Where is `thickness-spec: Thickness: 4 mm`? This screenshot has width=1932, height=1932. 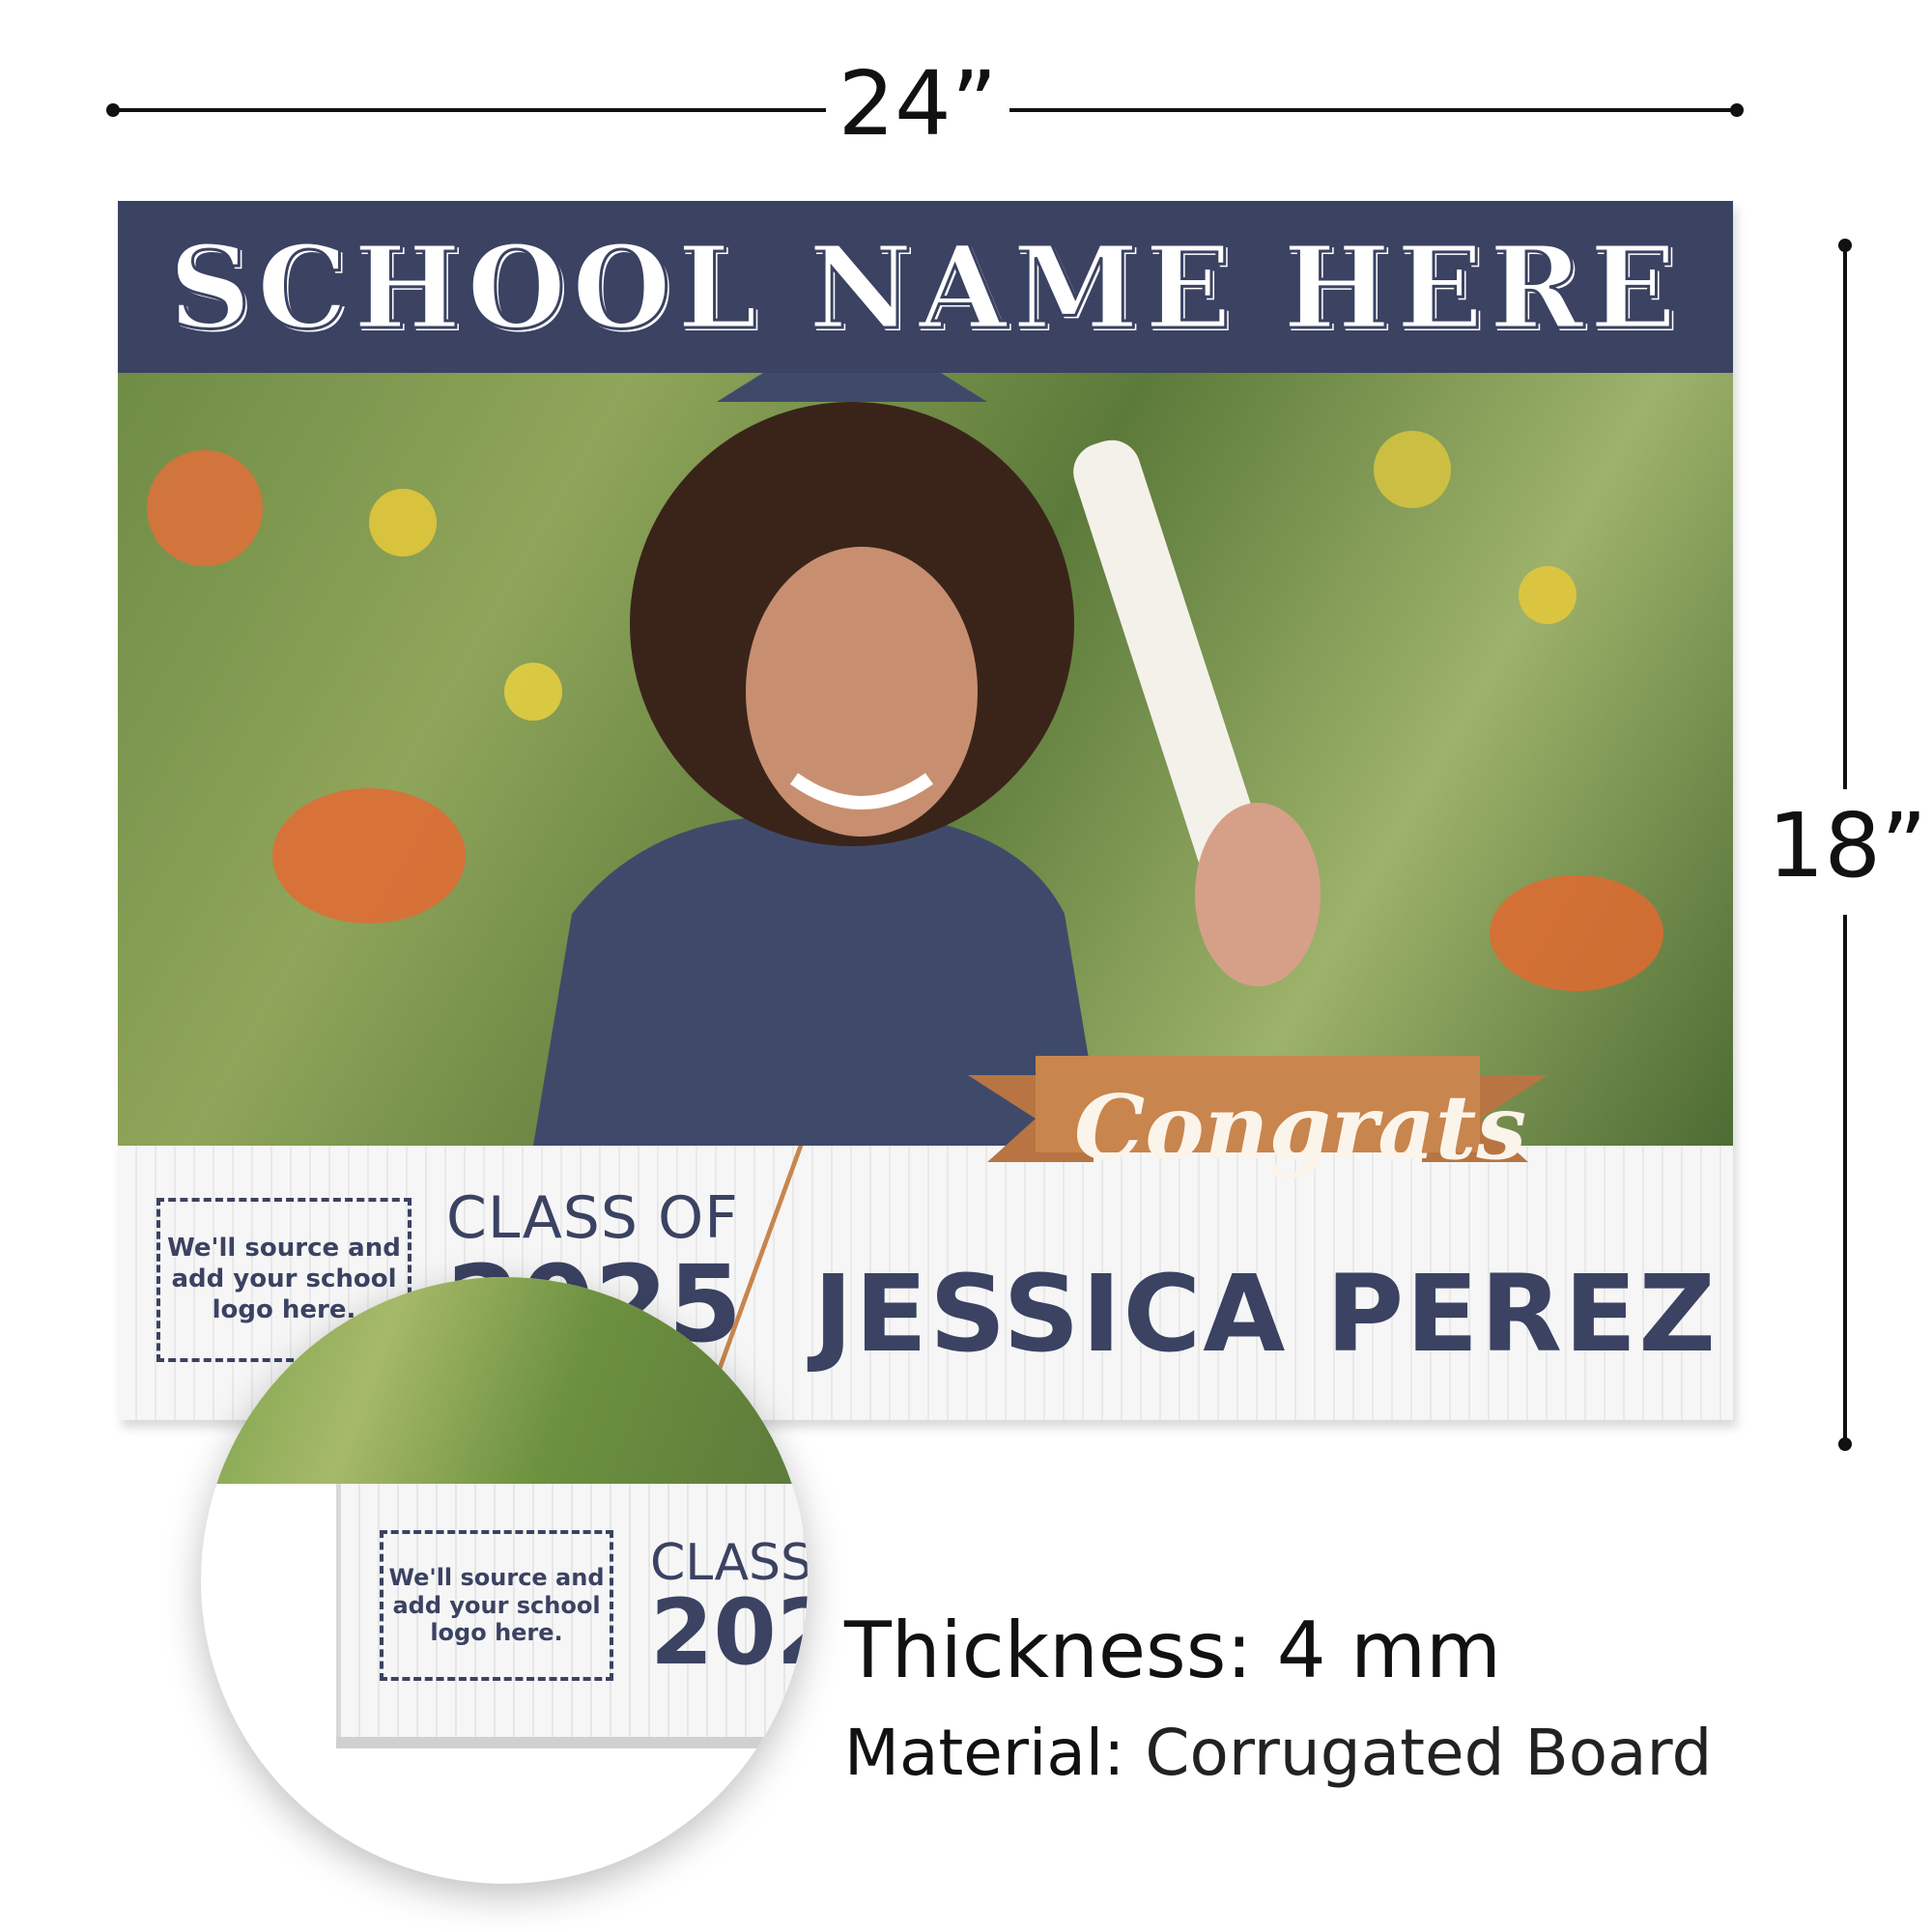
thickness-spec: Thickness: 4 mm is located at coordinates (1172, 1650).